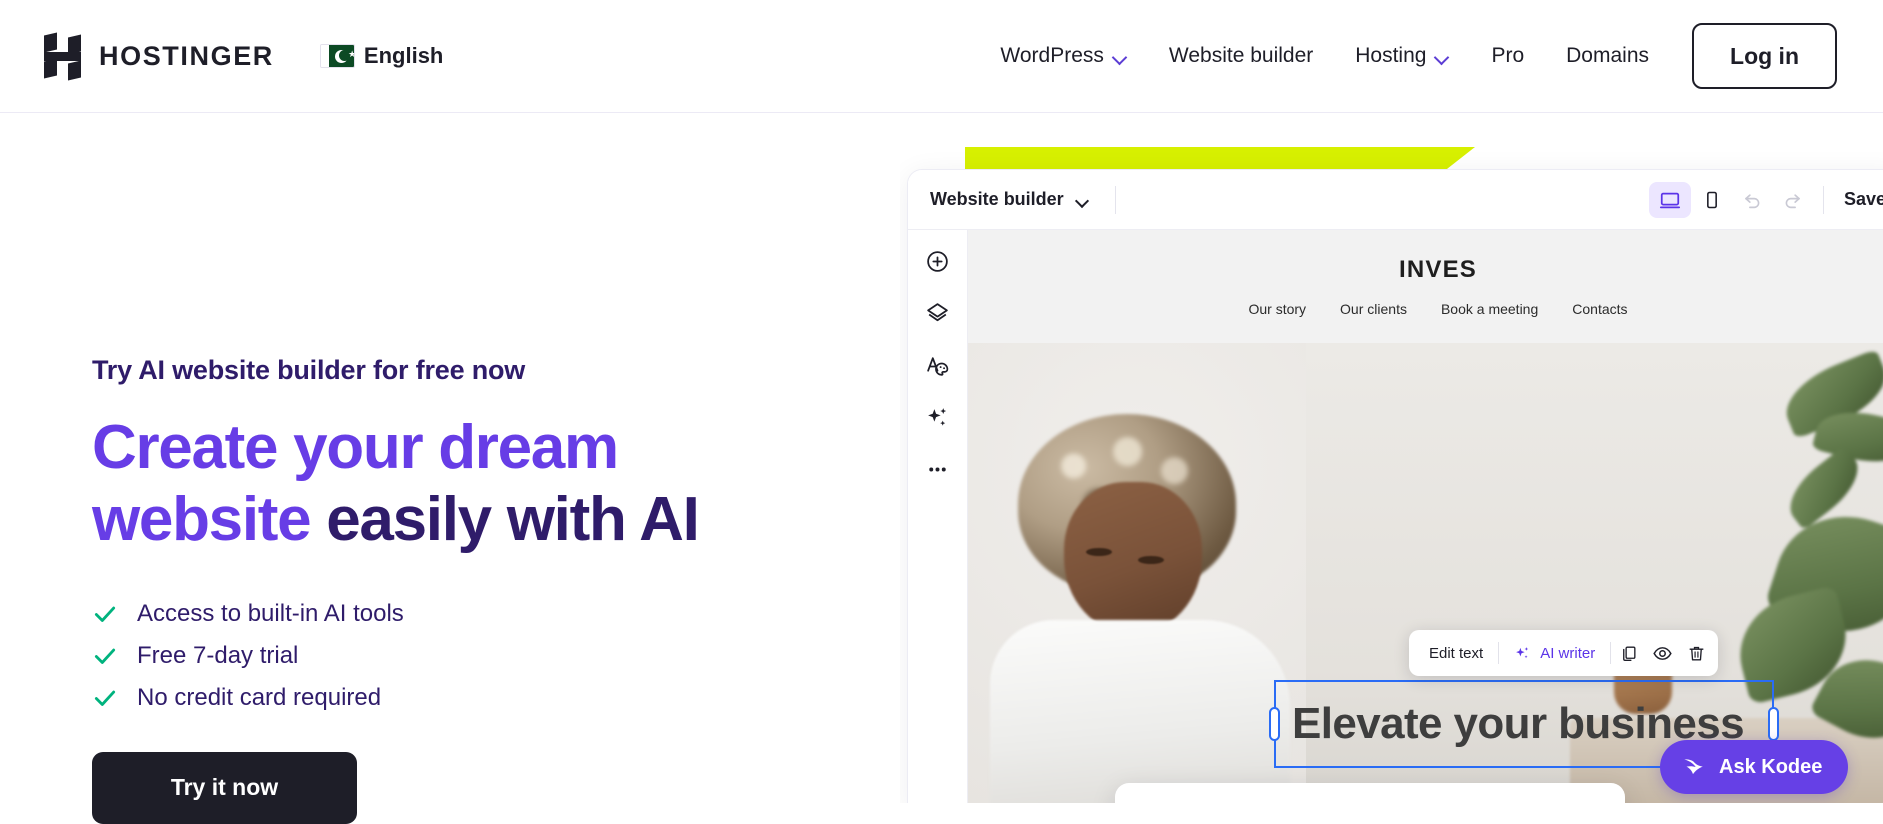 The width and height of the screenshot is (1883, 824). I want to click on nav-item-hosting: Hosting, so click(1402, 56).